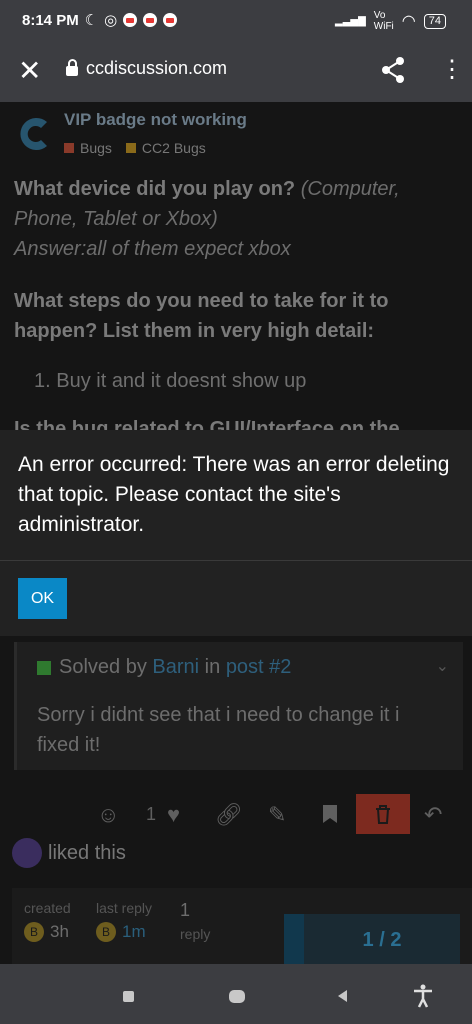 This screenshot has width=472, height=1024. I want to click on address-bar: ccdiscussion.com, so click(146, 68).